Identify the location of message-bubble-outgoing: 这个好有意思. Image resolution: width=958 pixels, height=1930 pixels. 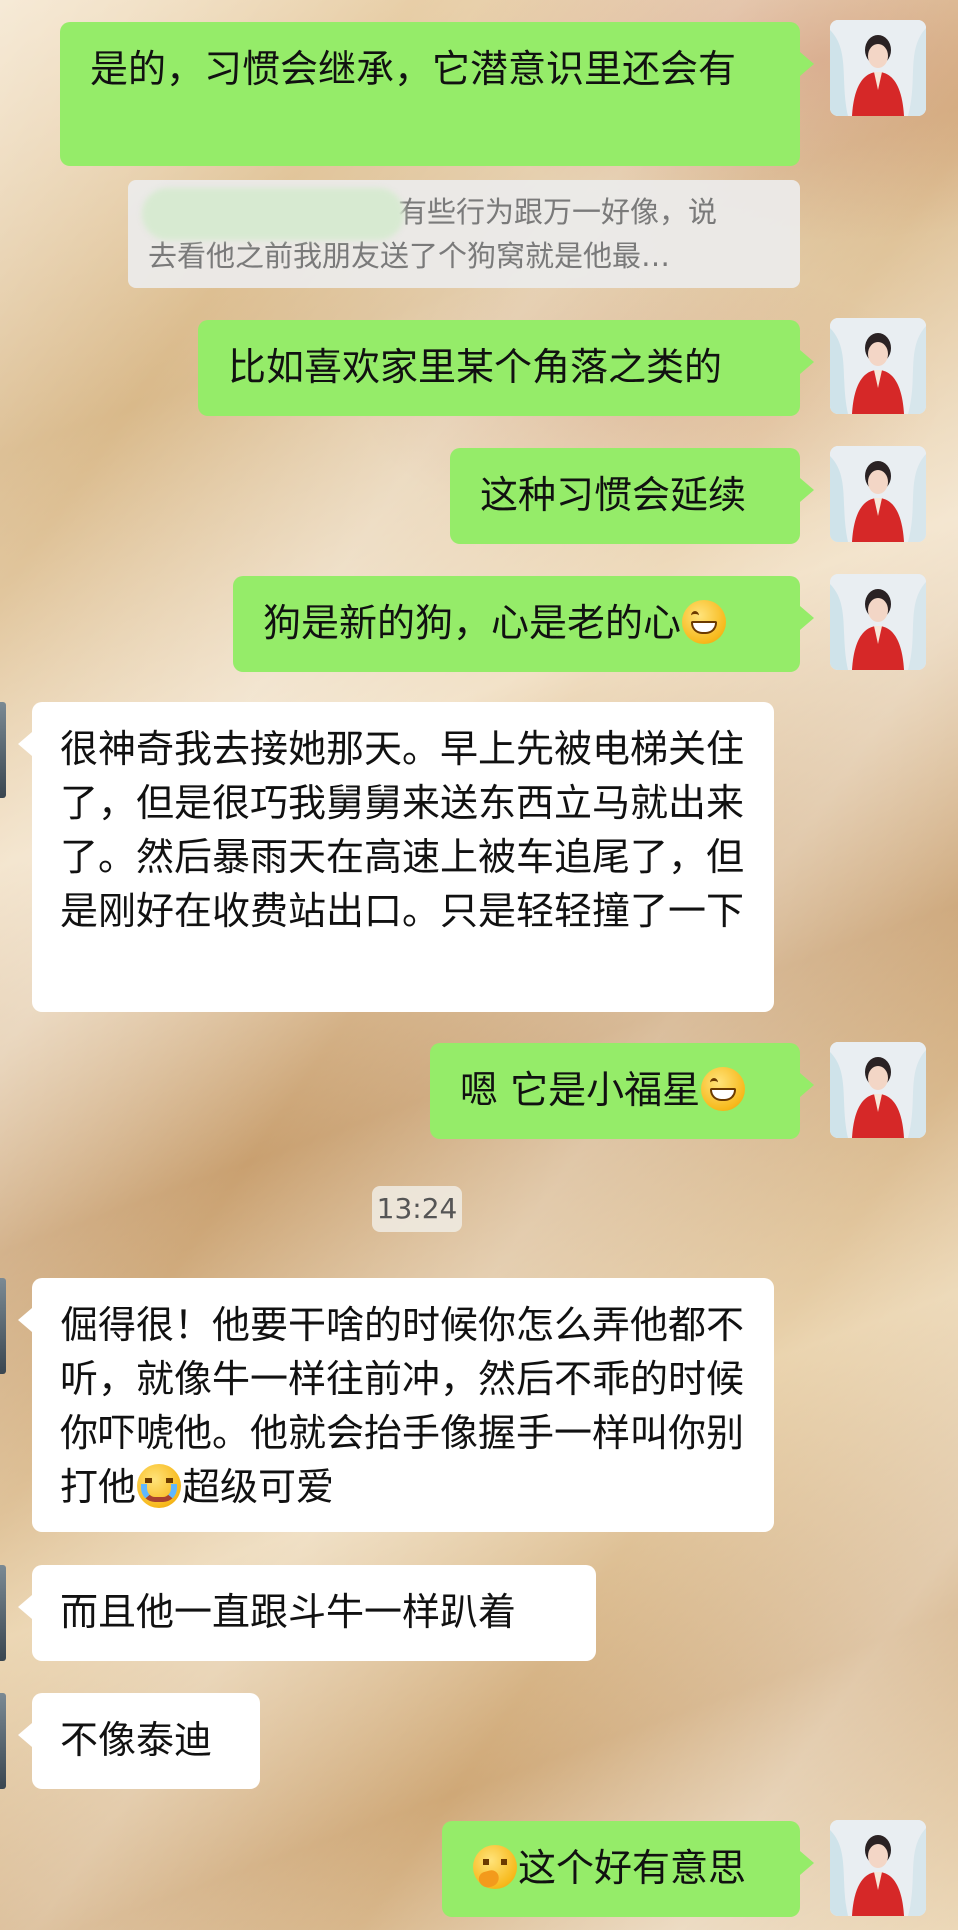
(628, 1869).